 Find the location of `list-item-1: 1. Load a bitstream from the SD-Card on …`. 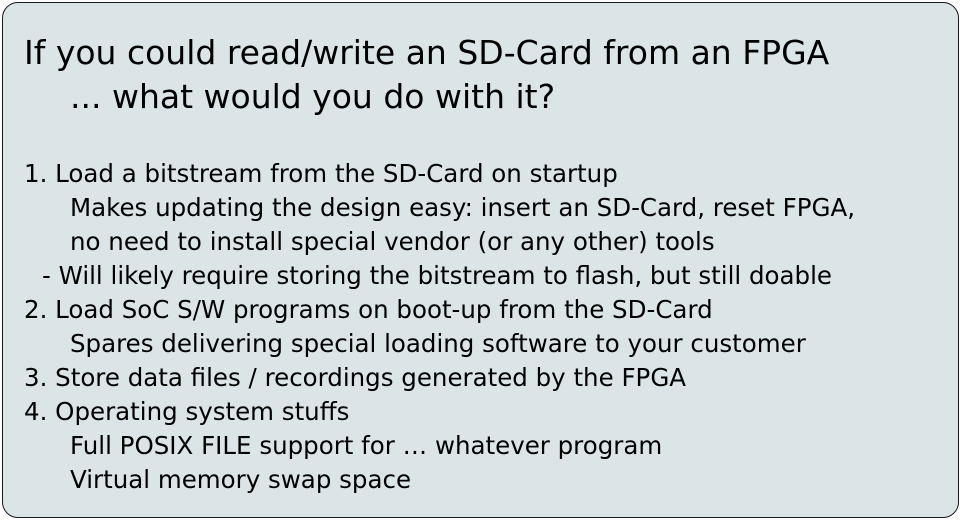

list-item-1: 1. Load a bitstream from the SD-Card on … is located at coordinates (321, 173).